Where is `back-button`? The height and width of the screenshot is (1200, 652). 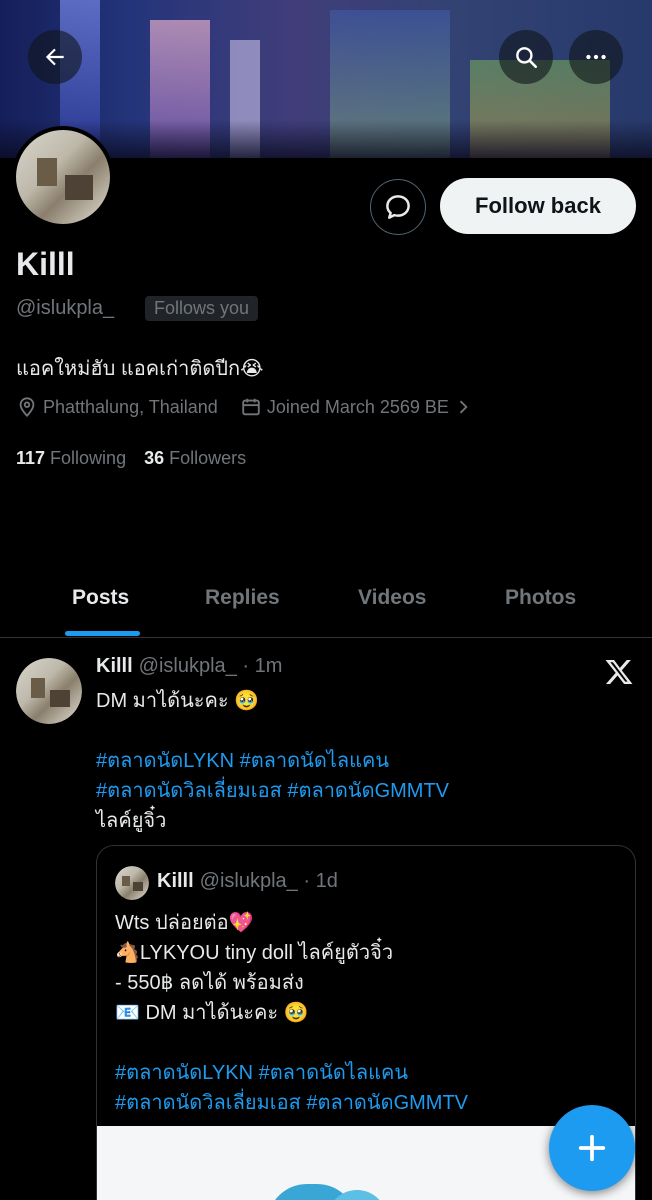 back-button is located at coordinates (55, 57).